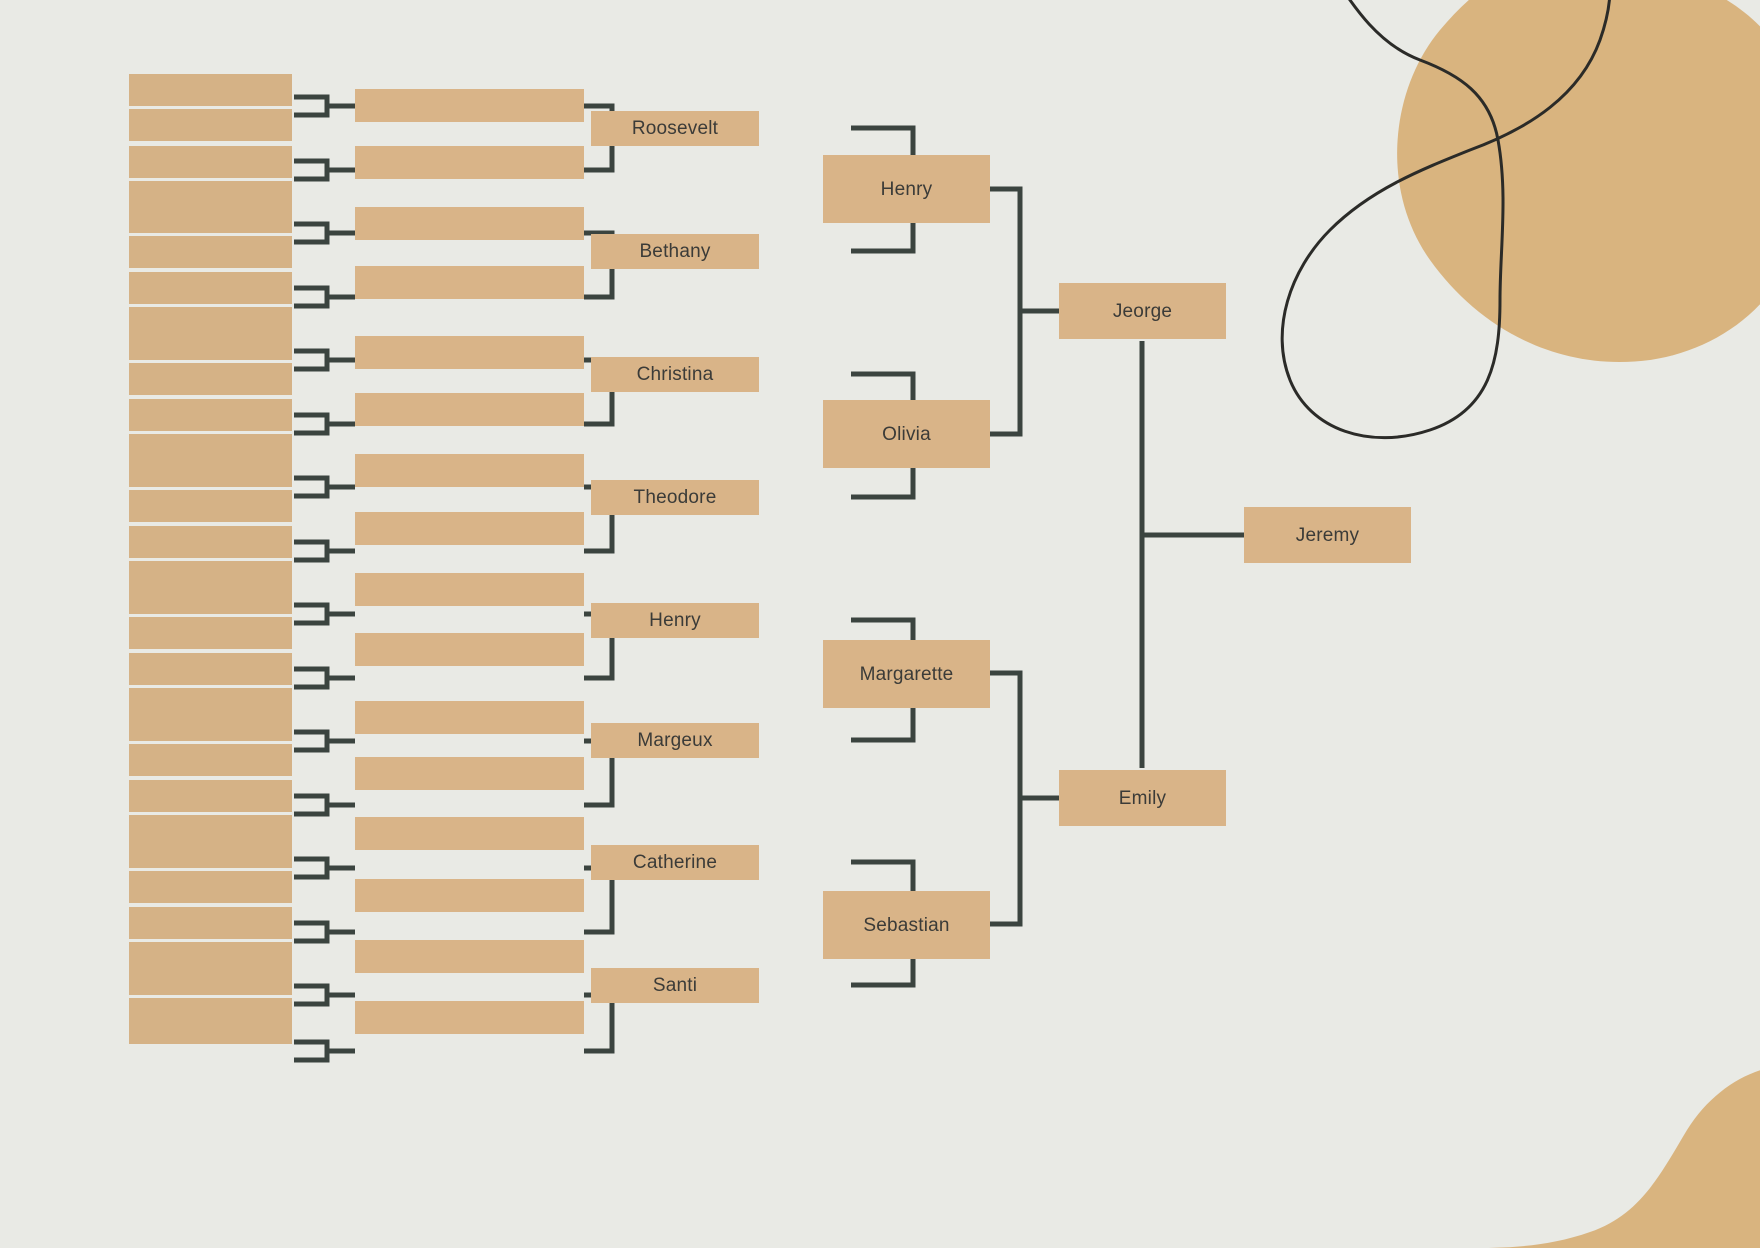 This screenshot has width=1760, height=1248. I want to click on quarterfinal-node-margeux: Margeux, so click(675, 740).